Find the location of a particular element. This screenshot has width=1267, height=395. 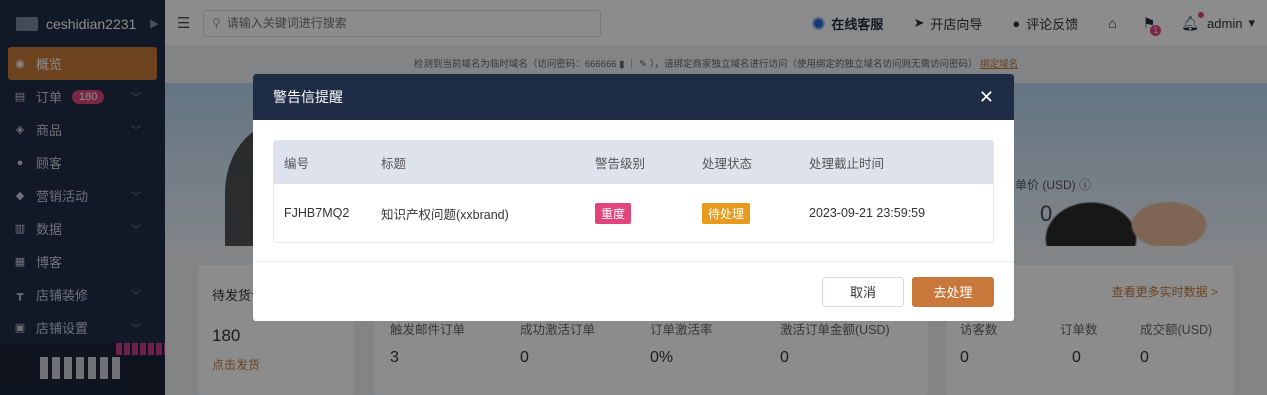

status-tag-cell: 待处理 is located at coordinates (755, 213).